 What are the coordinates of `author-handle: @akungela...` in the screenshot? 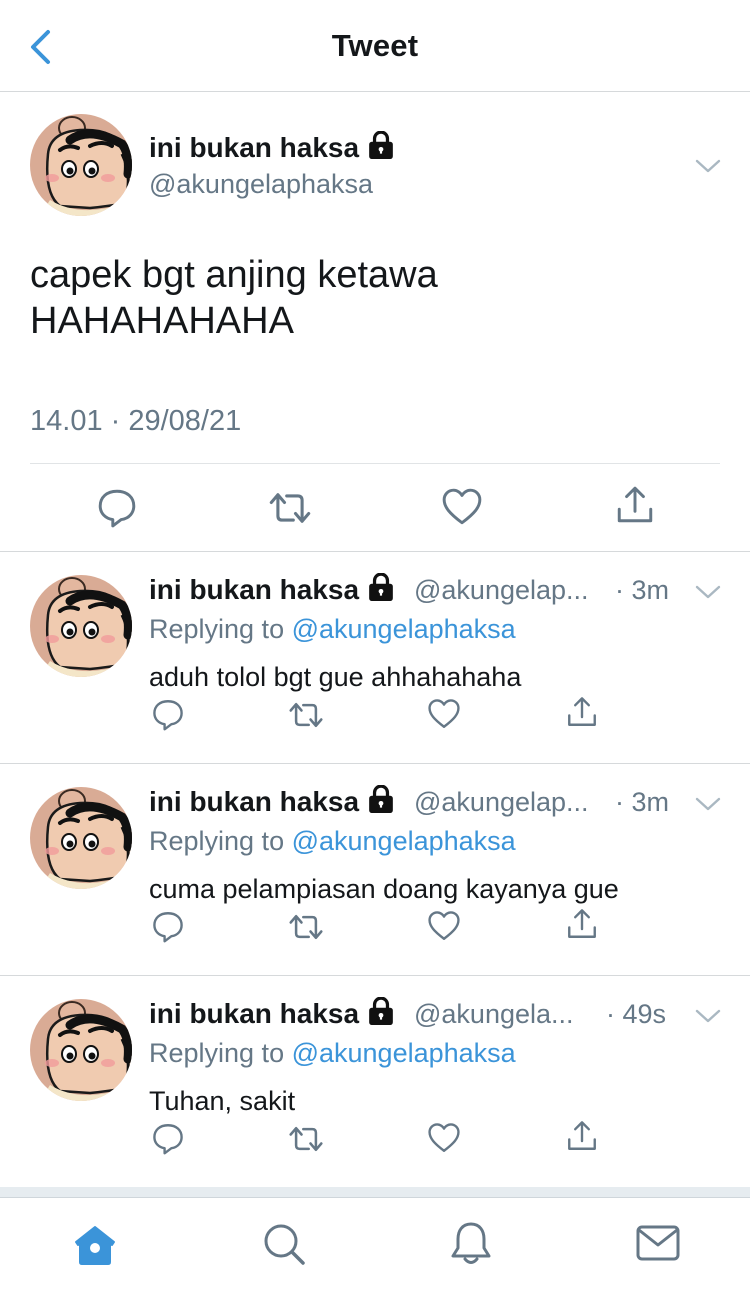 It's located at (494, 1014).